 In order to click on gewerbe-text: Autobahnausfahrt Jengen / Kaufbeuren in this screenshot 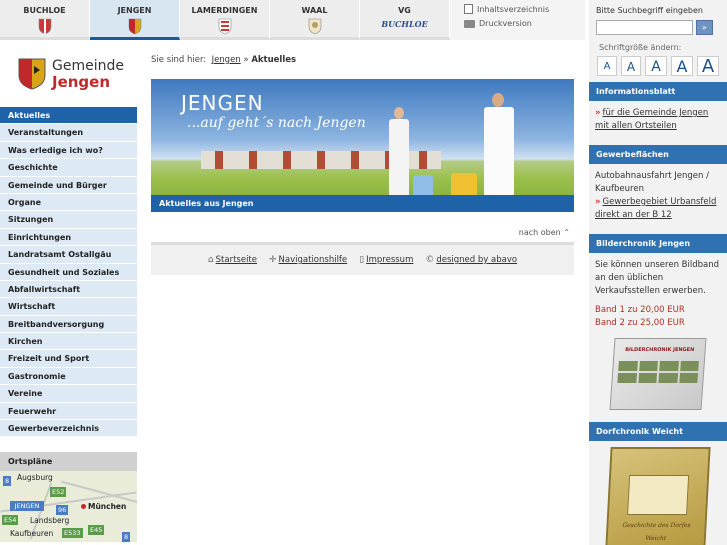, I will do `click(652, 182)`.